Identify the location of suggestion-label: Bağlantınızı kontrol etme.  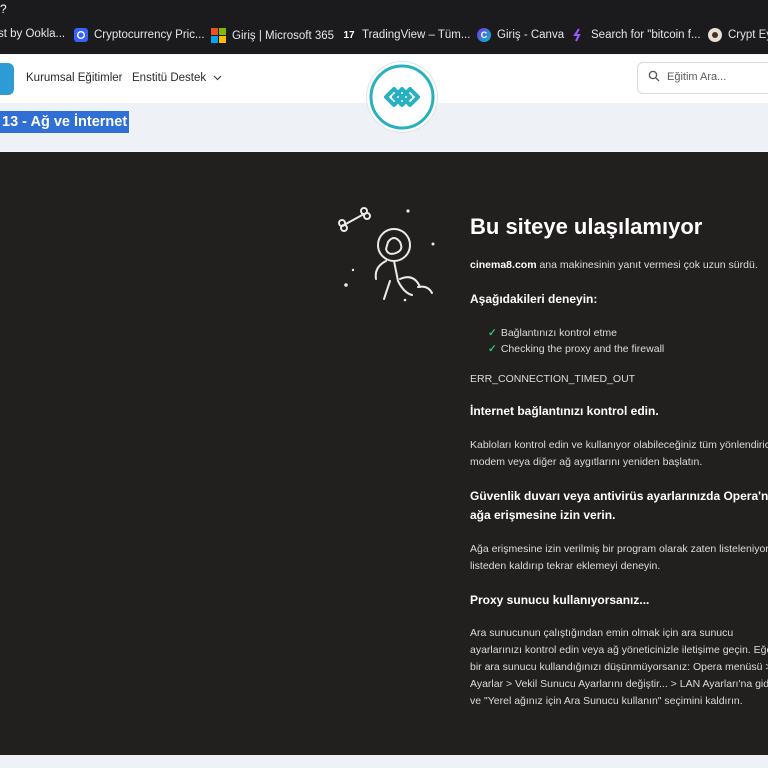
(558, 333).